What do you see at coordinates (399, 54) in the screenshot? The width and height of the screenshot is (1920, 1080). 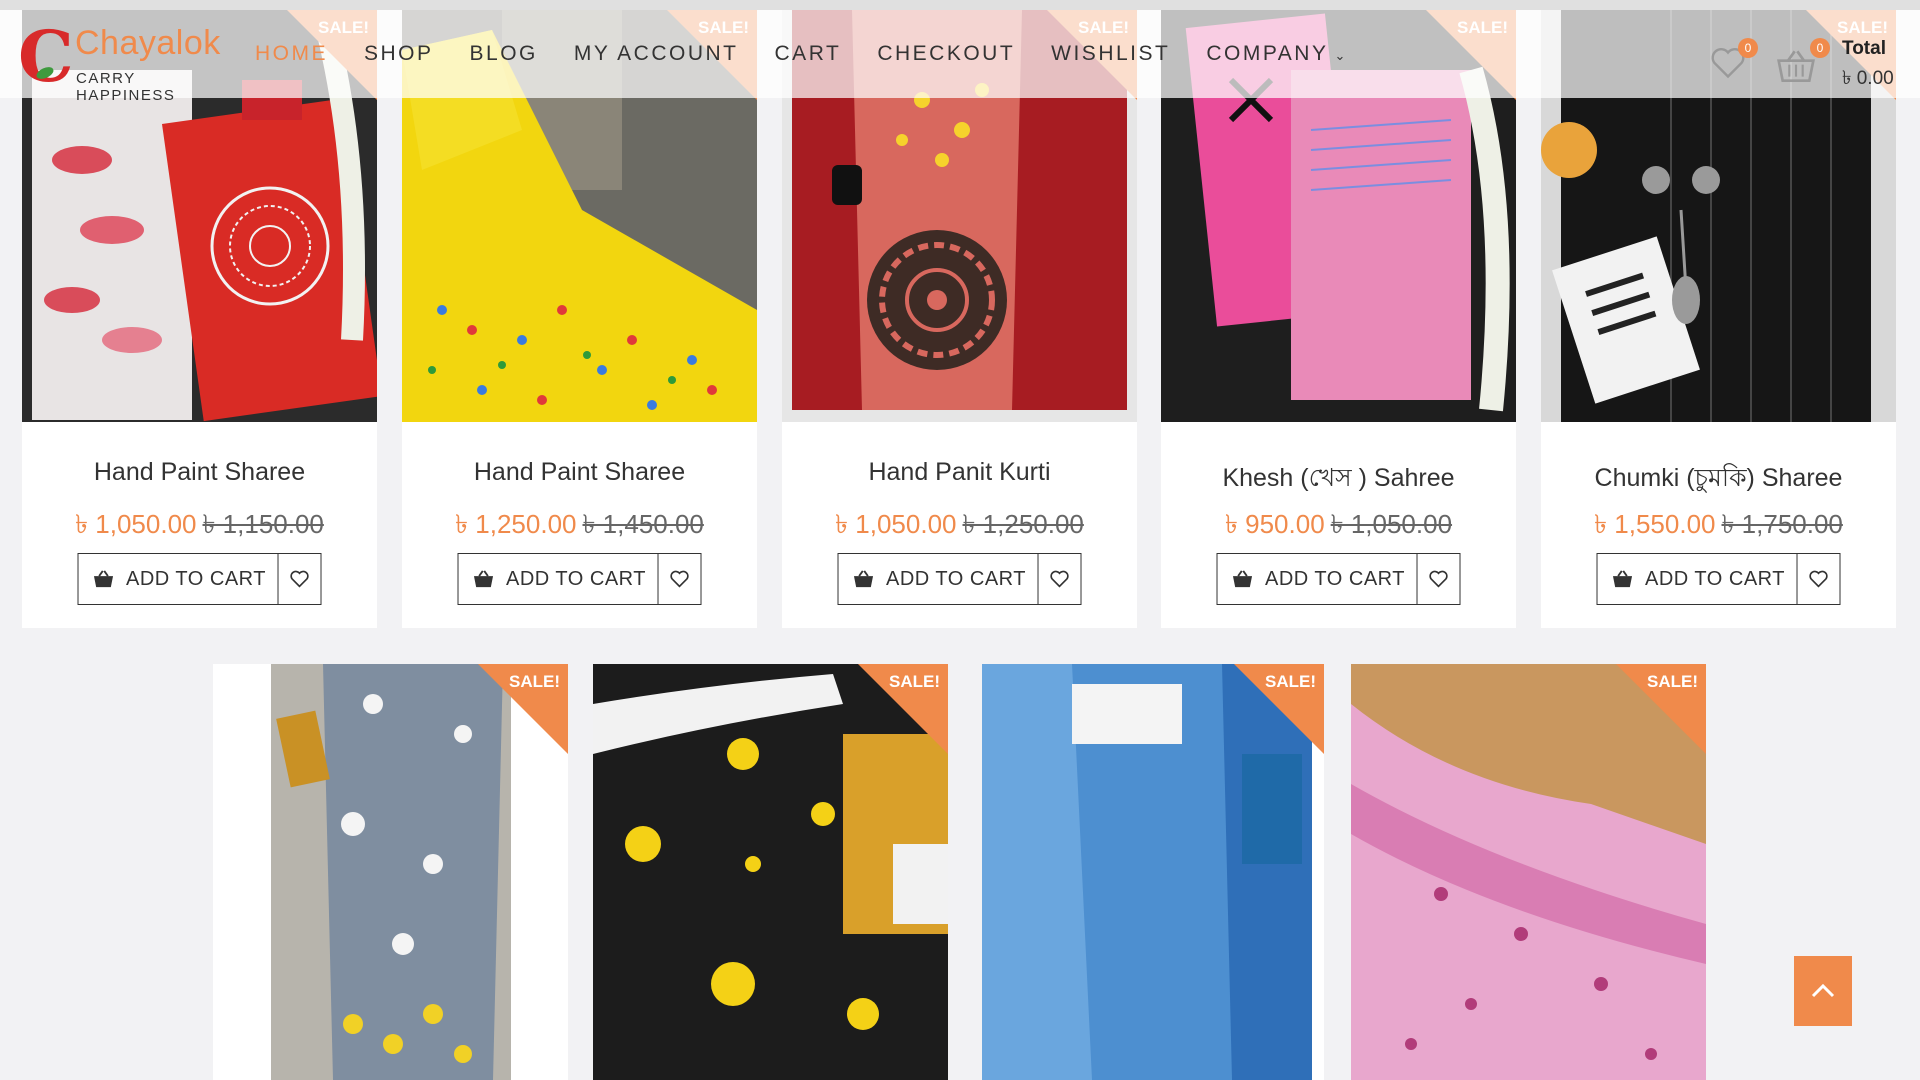 I see `nav-item-shop: SHOP` at bounding box center [399, 54].